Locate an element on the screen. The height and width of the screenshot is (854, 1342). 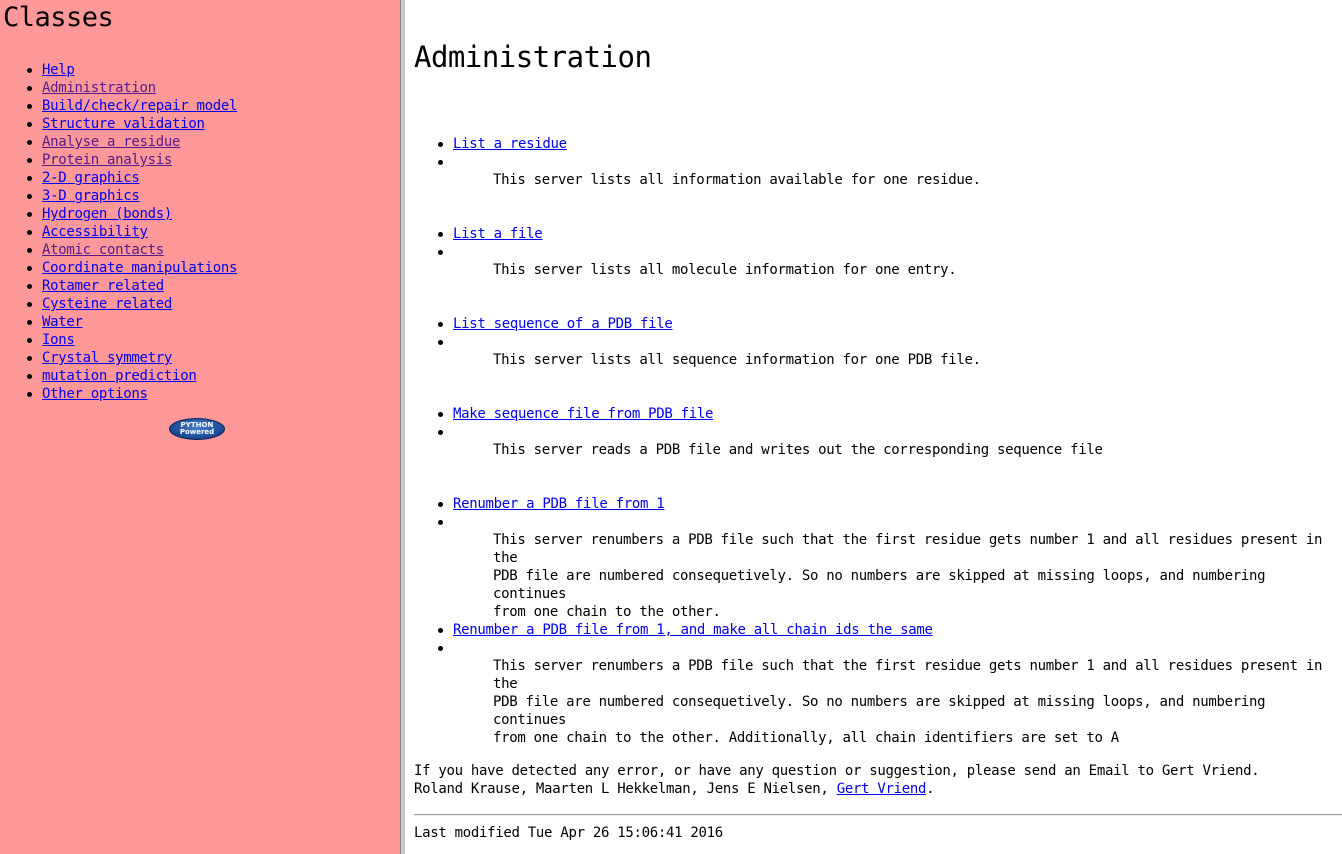
link-list-sequence: List sequence of a PDB file is located at coordinates (563, 324).